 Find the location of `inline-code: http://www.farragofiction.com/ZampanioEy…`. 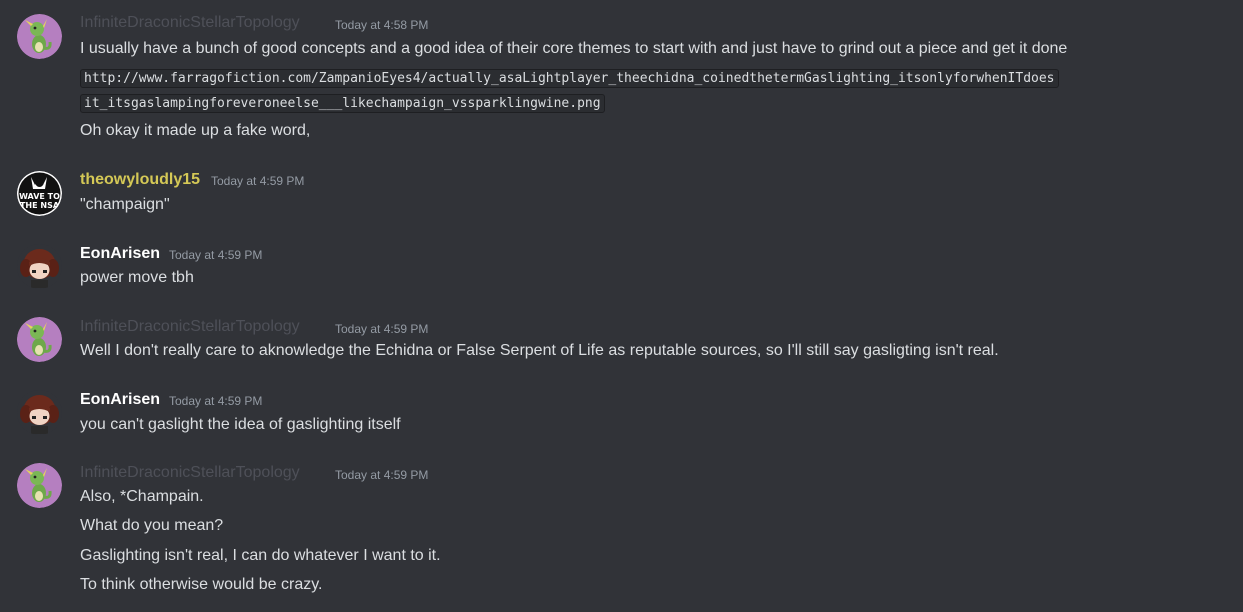

inline-code: http://www.farragofiction.com/ZampanioEy… is located at coordinates (569, 78).